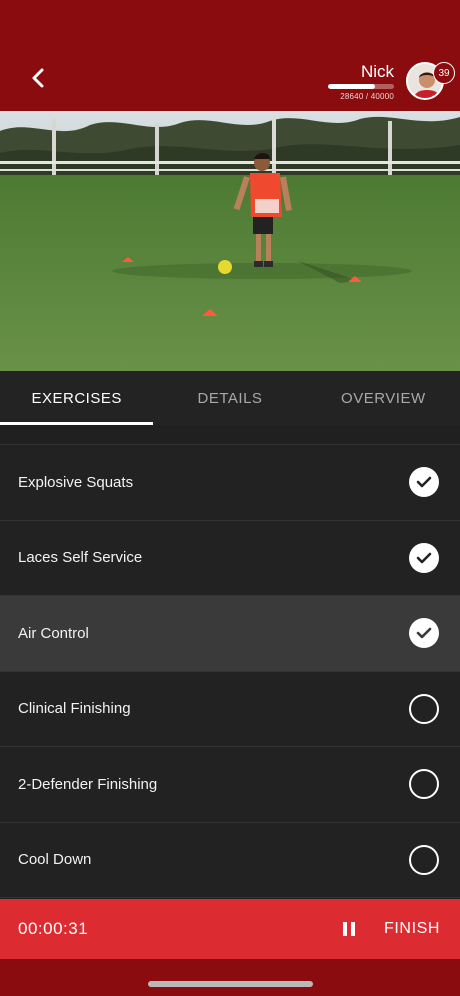 This screenshot has width=460, height=996. What do you see at coordinates (53, 633) in the screenshot?
I see `exercise-label: Air Control` at bounding box center [53, 633].